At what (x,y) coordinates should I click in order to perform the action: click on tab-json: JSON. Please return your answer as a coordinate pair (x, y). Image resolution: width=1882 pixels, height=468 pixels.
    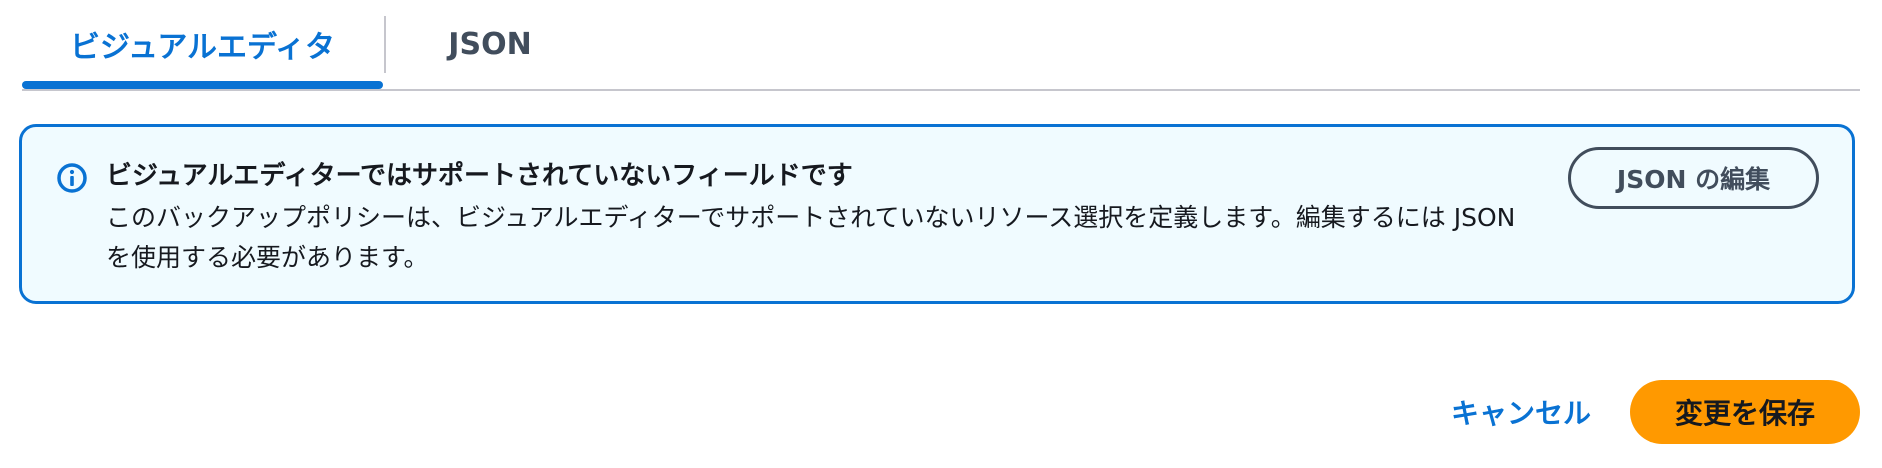
    Looking at the image, I should click on (490, 45).